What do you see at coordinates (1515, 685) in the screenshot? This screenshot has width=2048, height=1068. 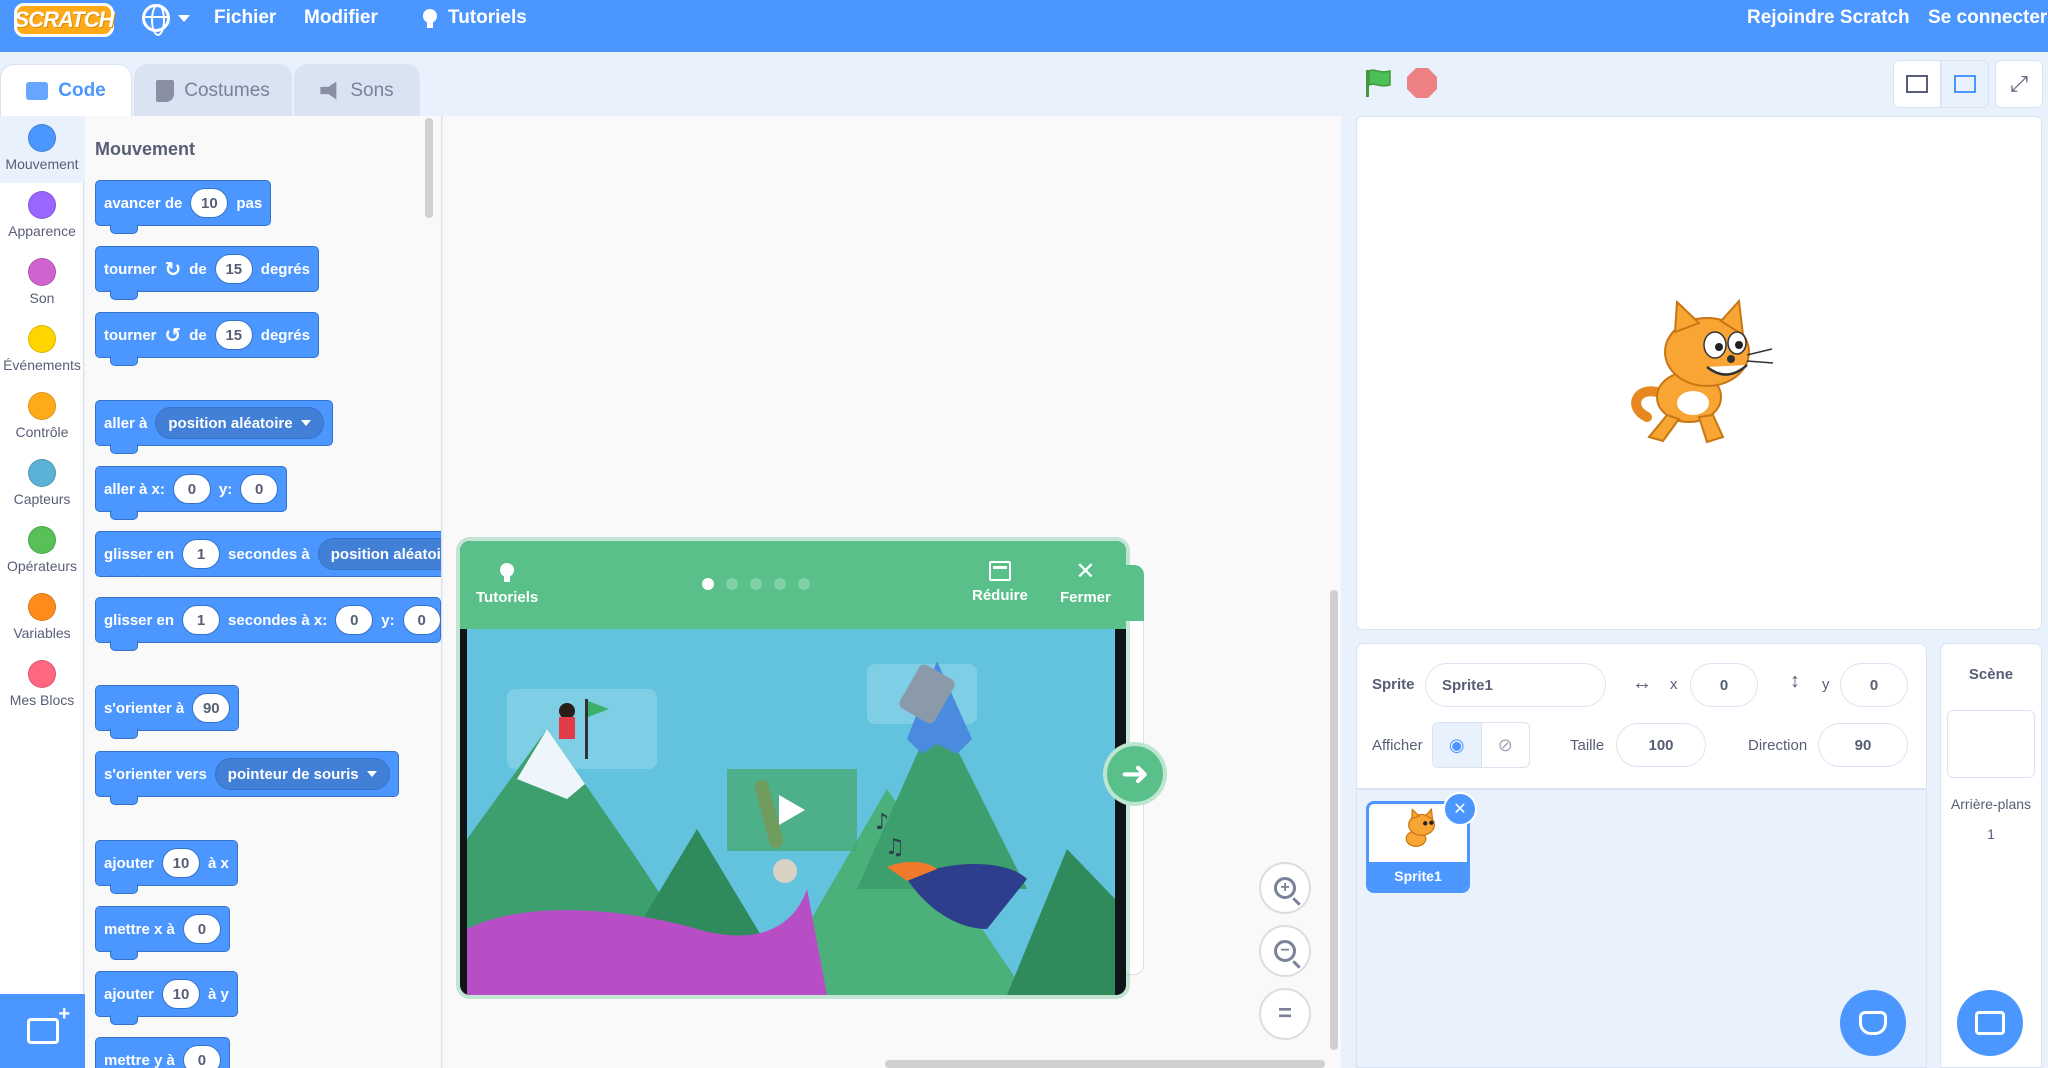 I see `sprite-name-field: Sprite1` at bounding box center [1515, 685].